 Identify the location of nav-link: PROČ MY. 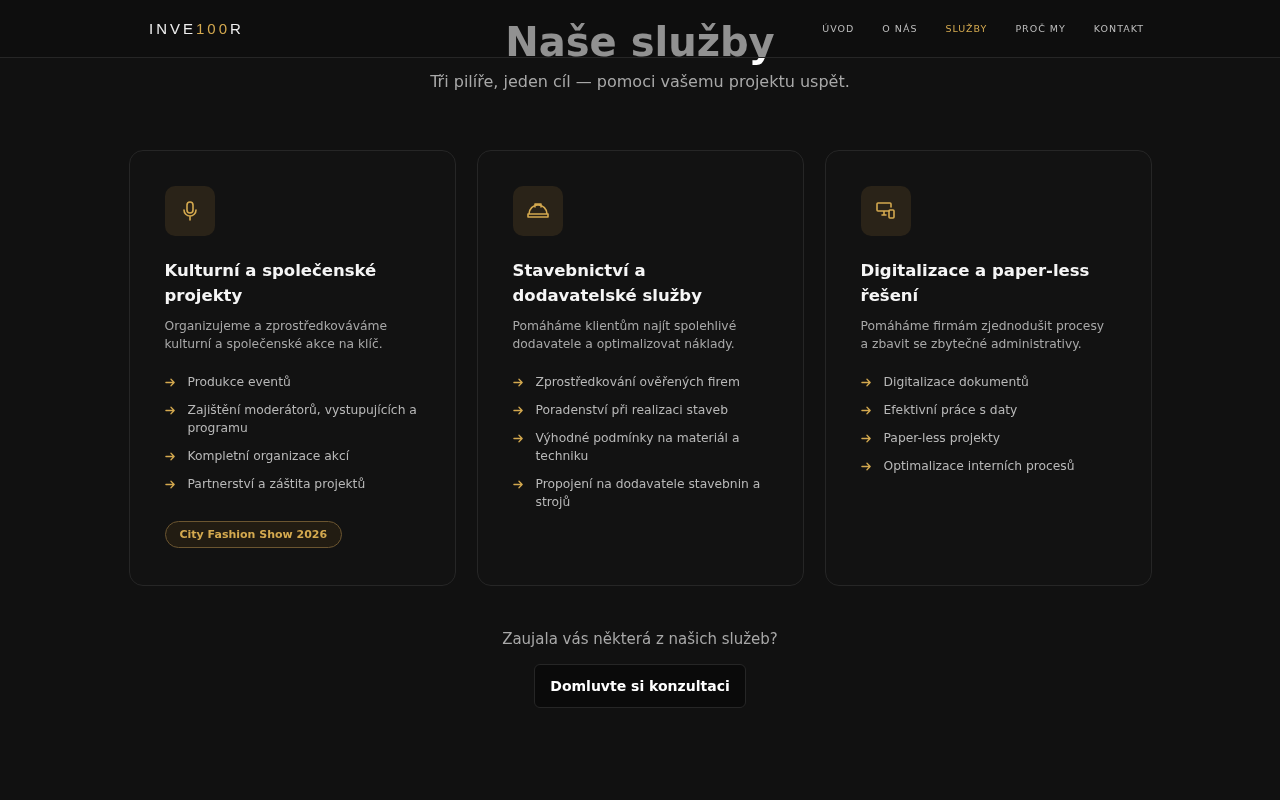
(1040, 28).